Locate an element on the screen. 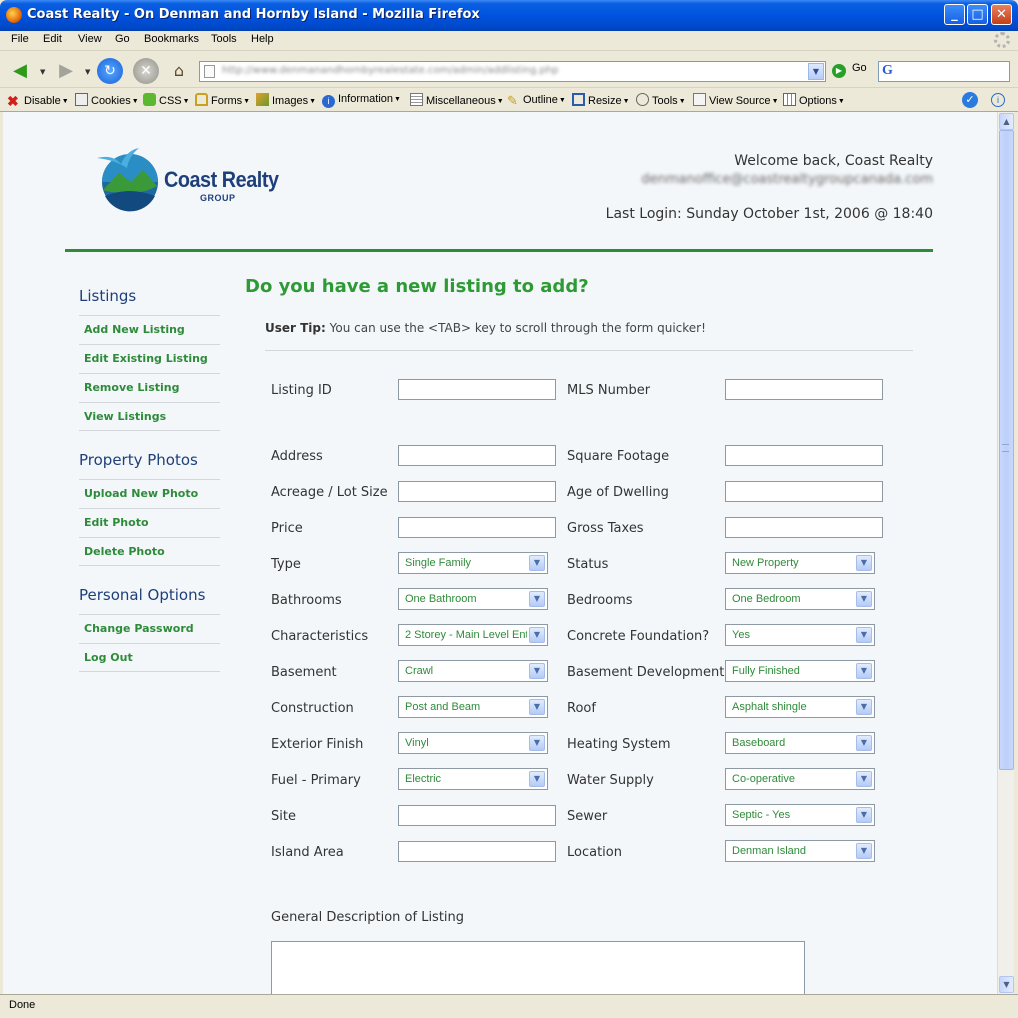 The width and height of the screenshot is (1018, 1018). menu-tools: Tools is located at coordinates (224, 39).